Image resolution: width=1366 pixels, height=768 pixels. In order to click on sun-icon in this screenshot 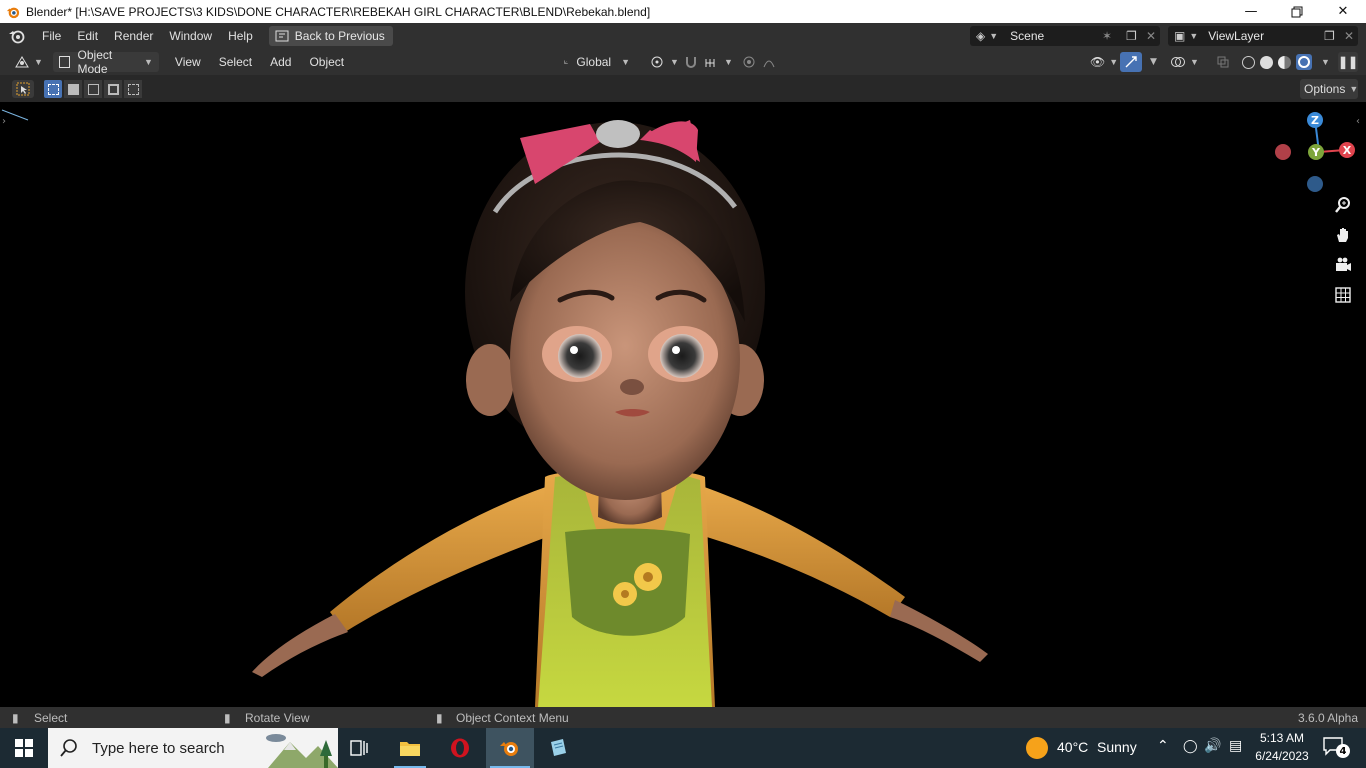, I will do `click(1037, 748)`.